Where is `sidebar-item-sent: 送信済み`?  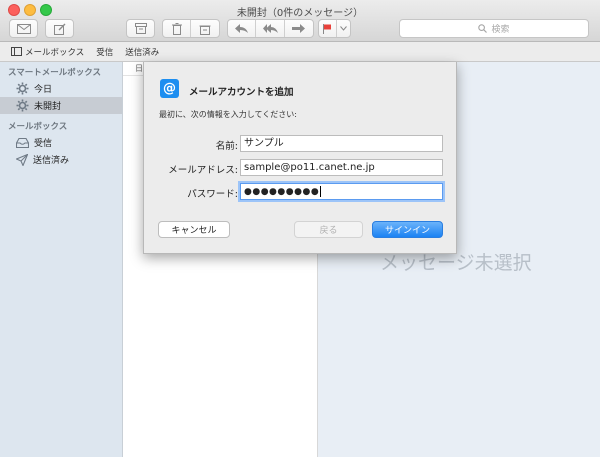
sidebar-item-sent: 送信済み is located at coordinates (61, 159).